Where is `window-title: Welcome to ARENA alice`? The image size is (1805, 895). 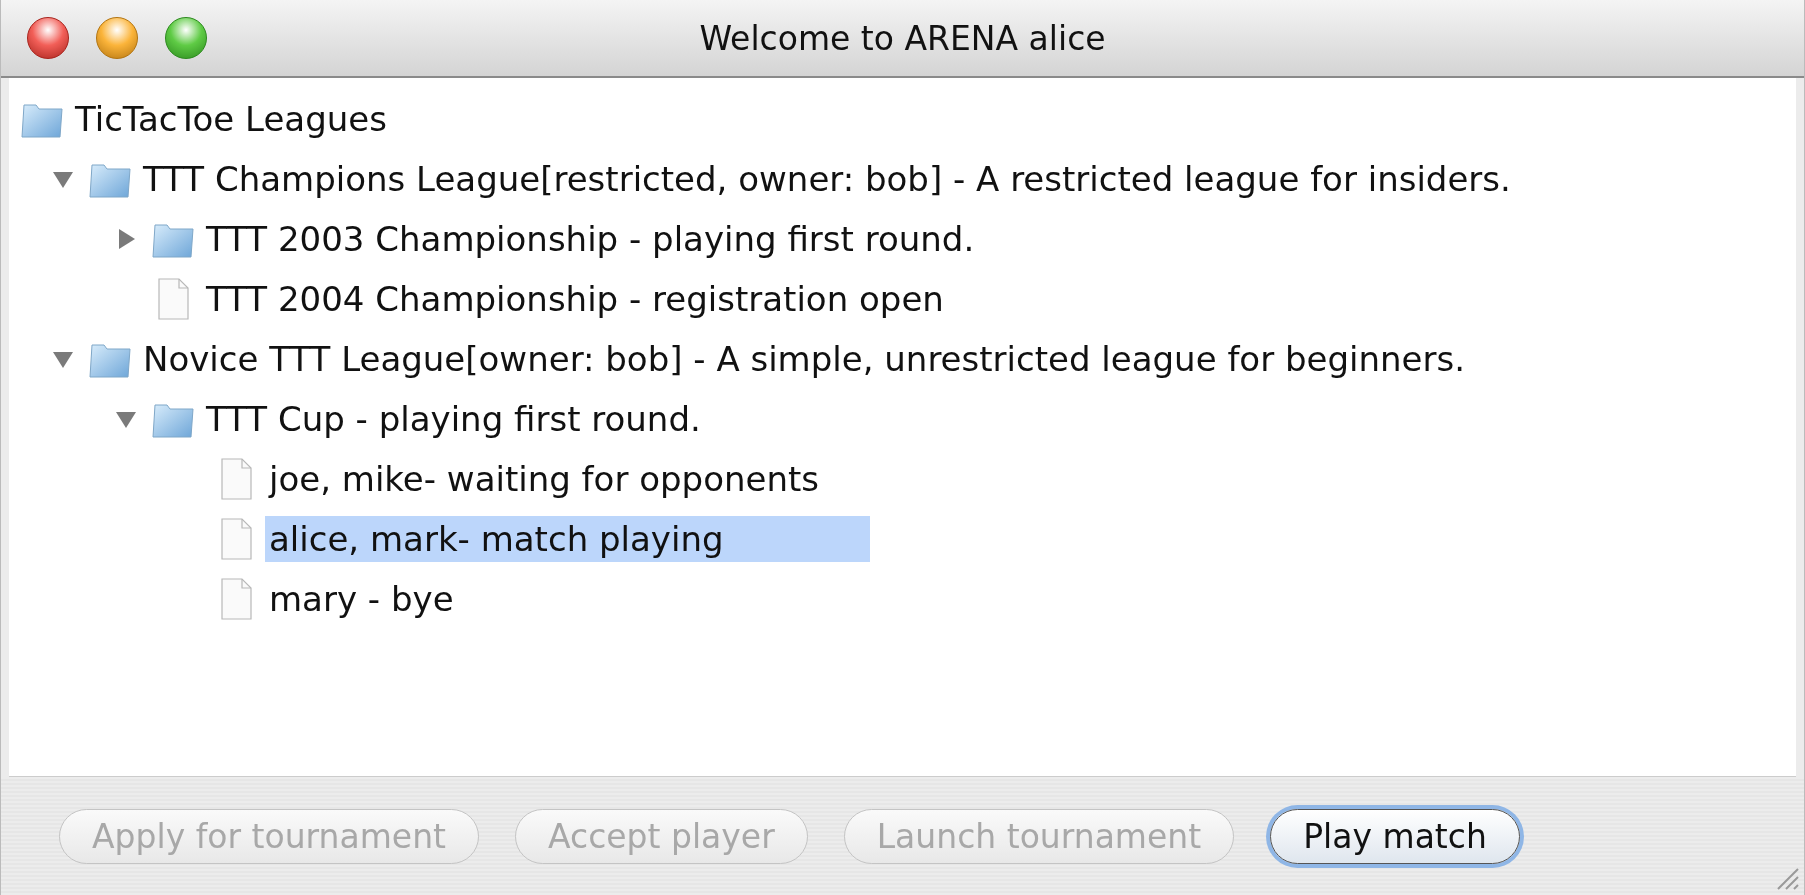
window-title: Welcome to ARENA alice is located at coordinates (902, 38).